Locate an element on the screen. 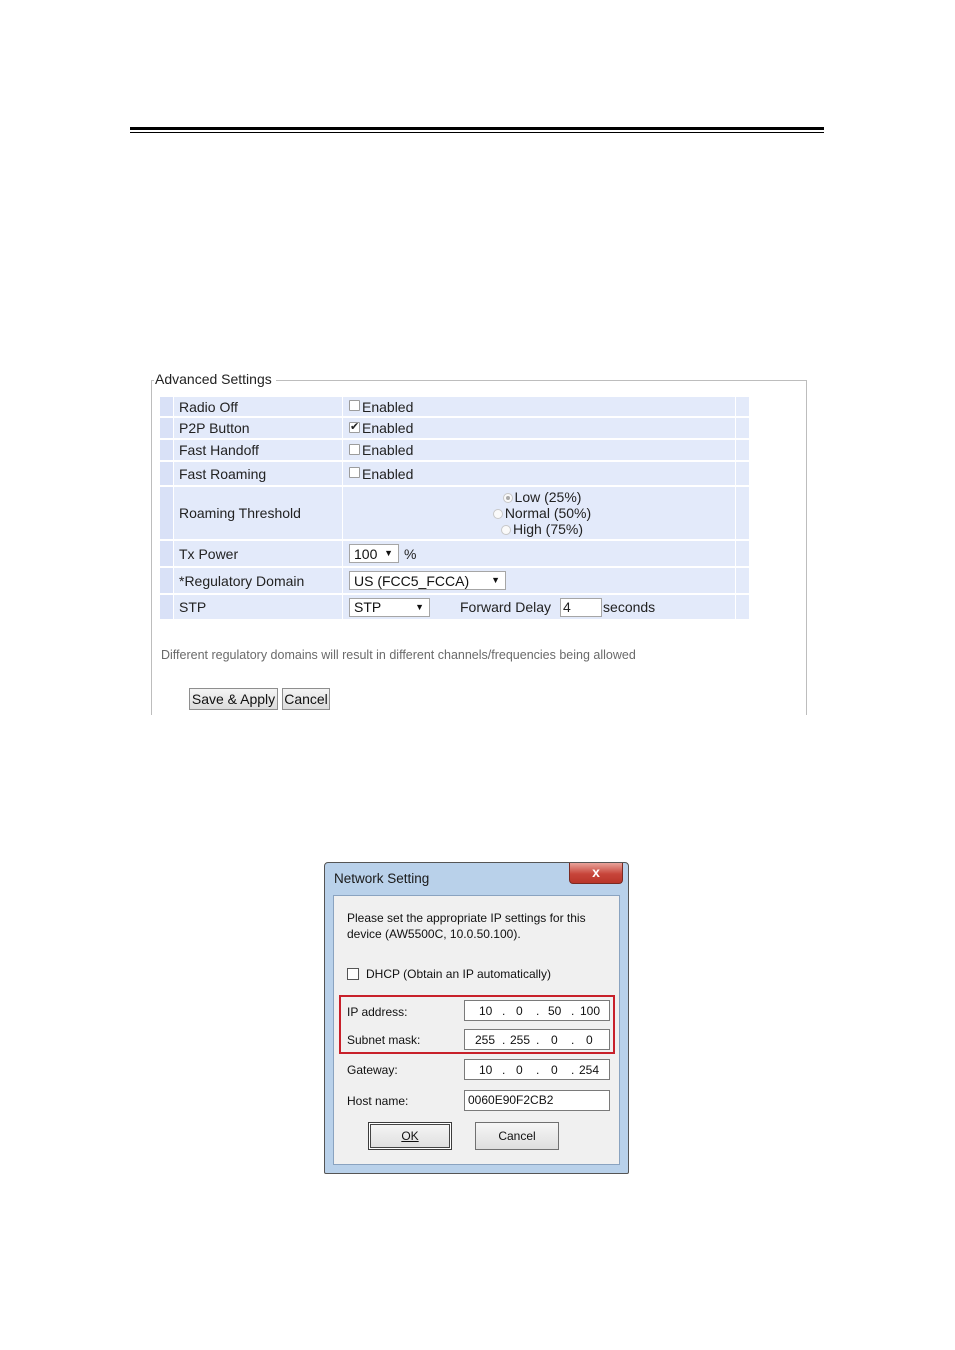 Image resolution: width=955 pixels, height=1350 pixels. p2p-button-label: P2P Button is located at coordinates (258, 428).